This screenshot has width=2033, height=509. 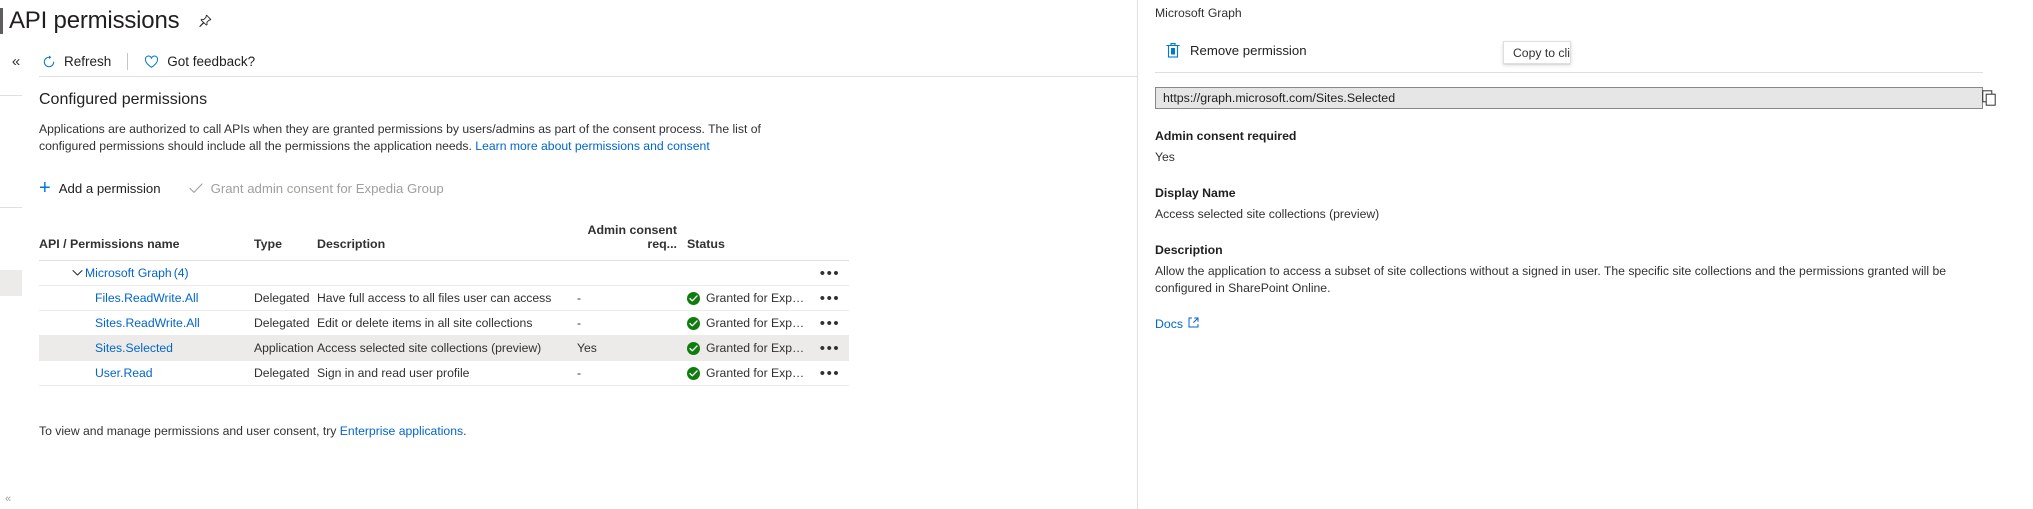 I want to click on learn-more-link: Learn more about permissions and consent, so click(x=592, y=146).